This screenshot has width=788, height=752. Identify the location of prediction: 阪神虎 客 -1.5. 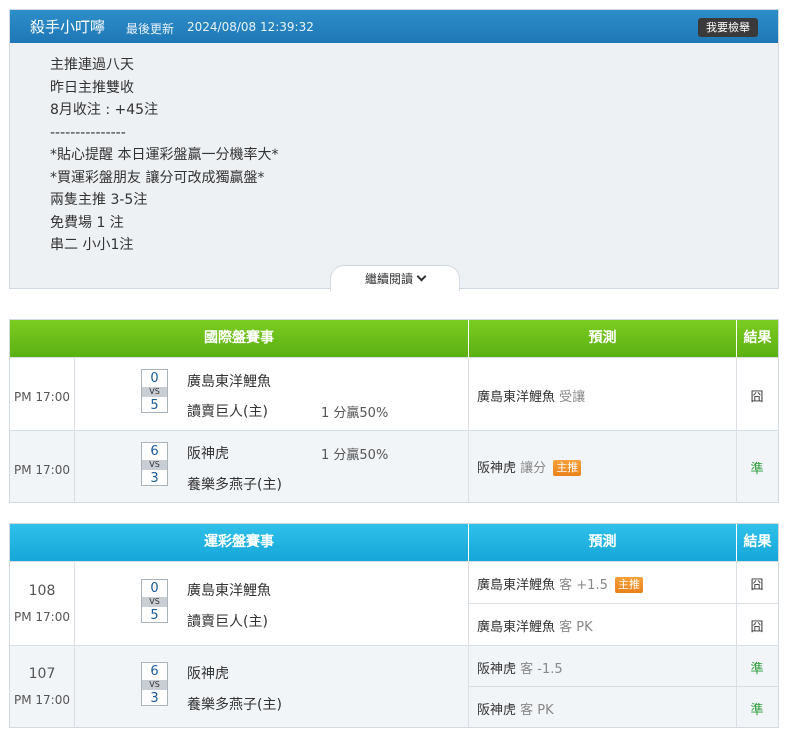
(607, 667).